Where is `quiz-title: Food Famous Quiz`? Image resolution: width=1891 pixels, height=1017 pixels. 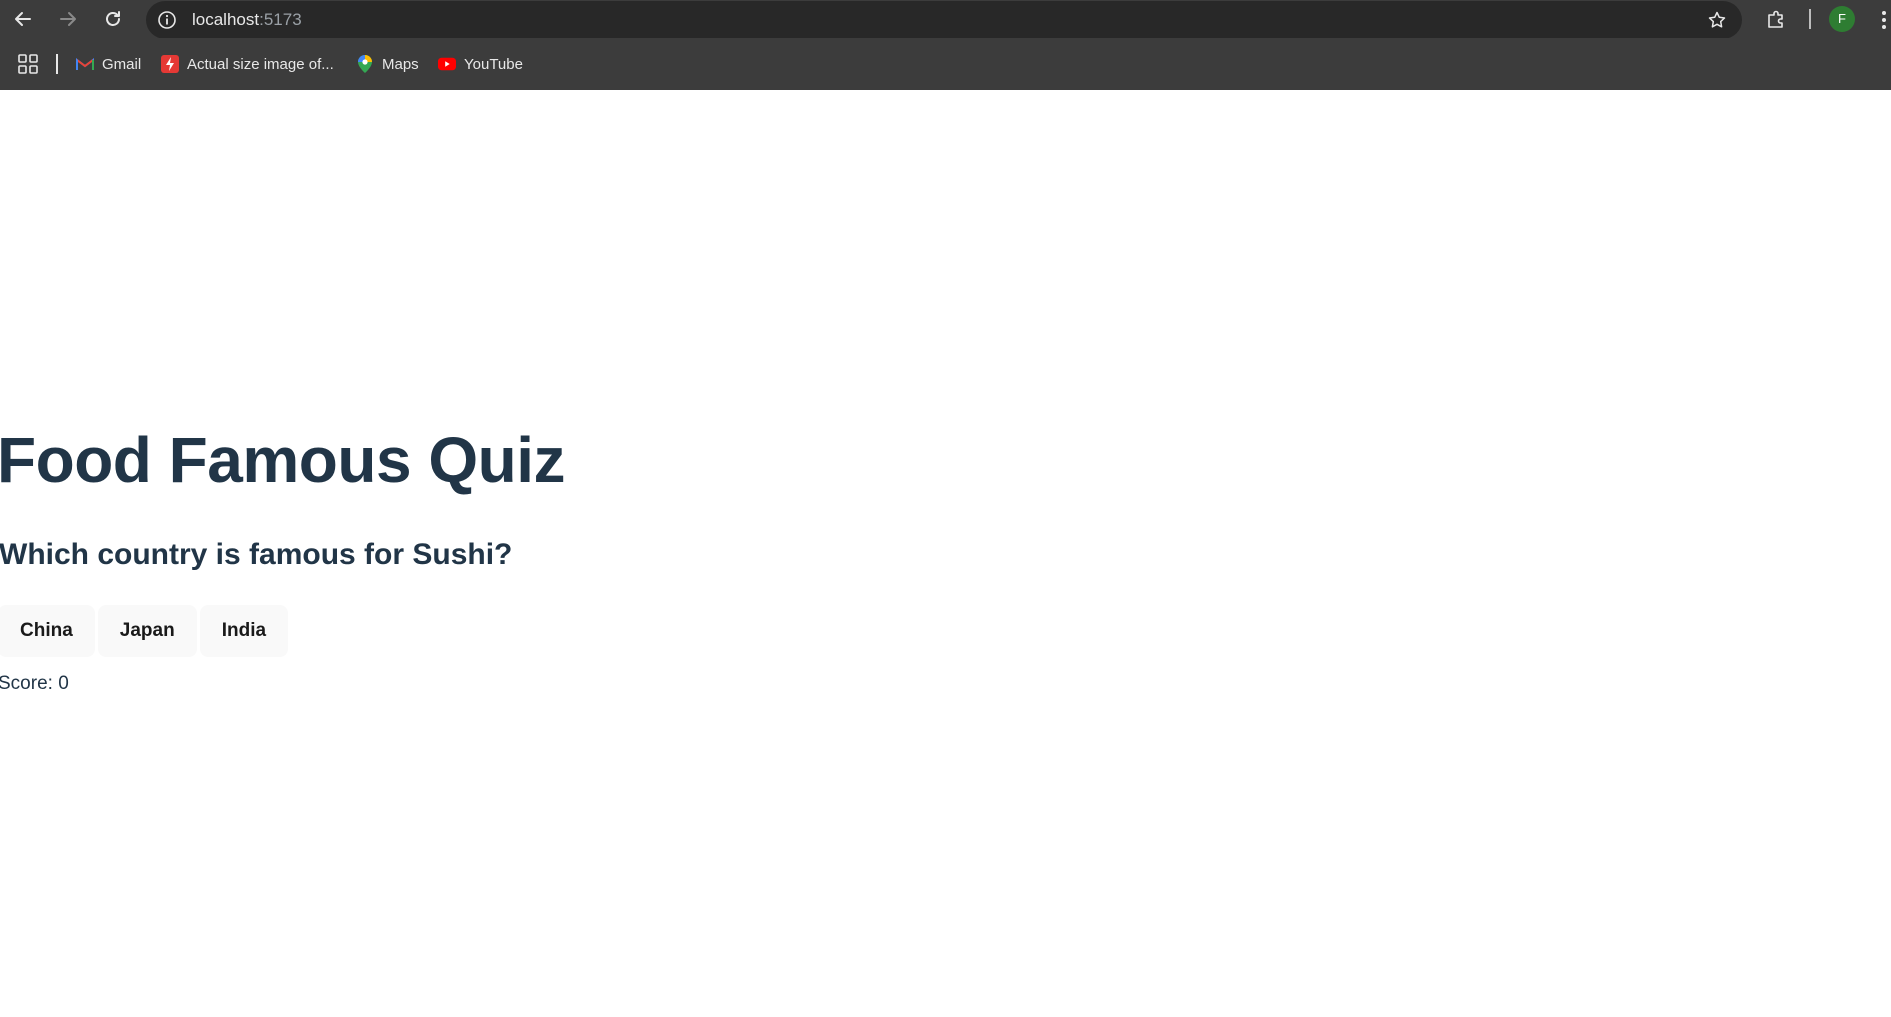 quiz-title: Food Famous Quiz is located at coordinates (282, 460).